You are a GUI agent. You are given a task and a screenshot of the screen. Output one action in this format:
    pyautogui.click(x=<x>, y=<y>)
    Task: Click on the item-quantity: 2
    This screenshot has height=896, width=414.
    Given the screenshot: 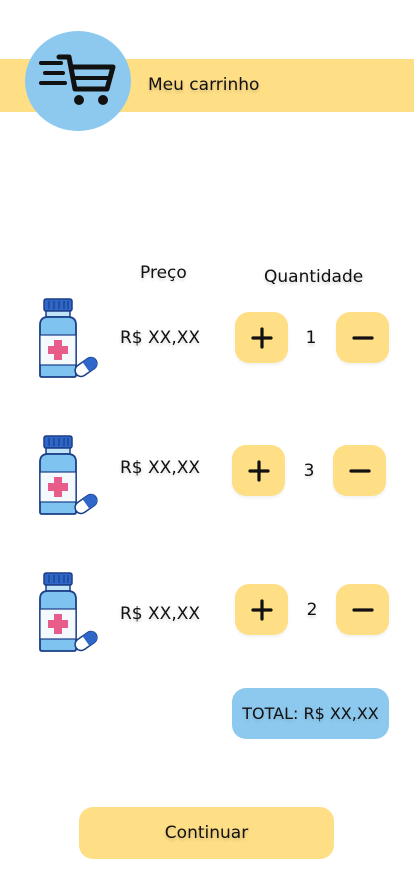 What is the action you would take?
    pyautogui.click(x=312, y=610)
    